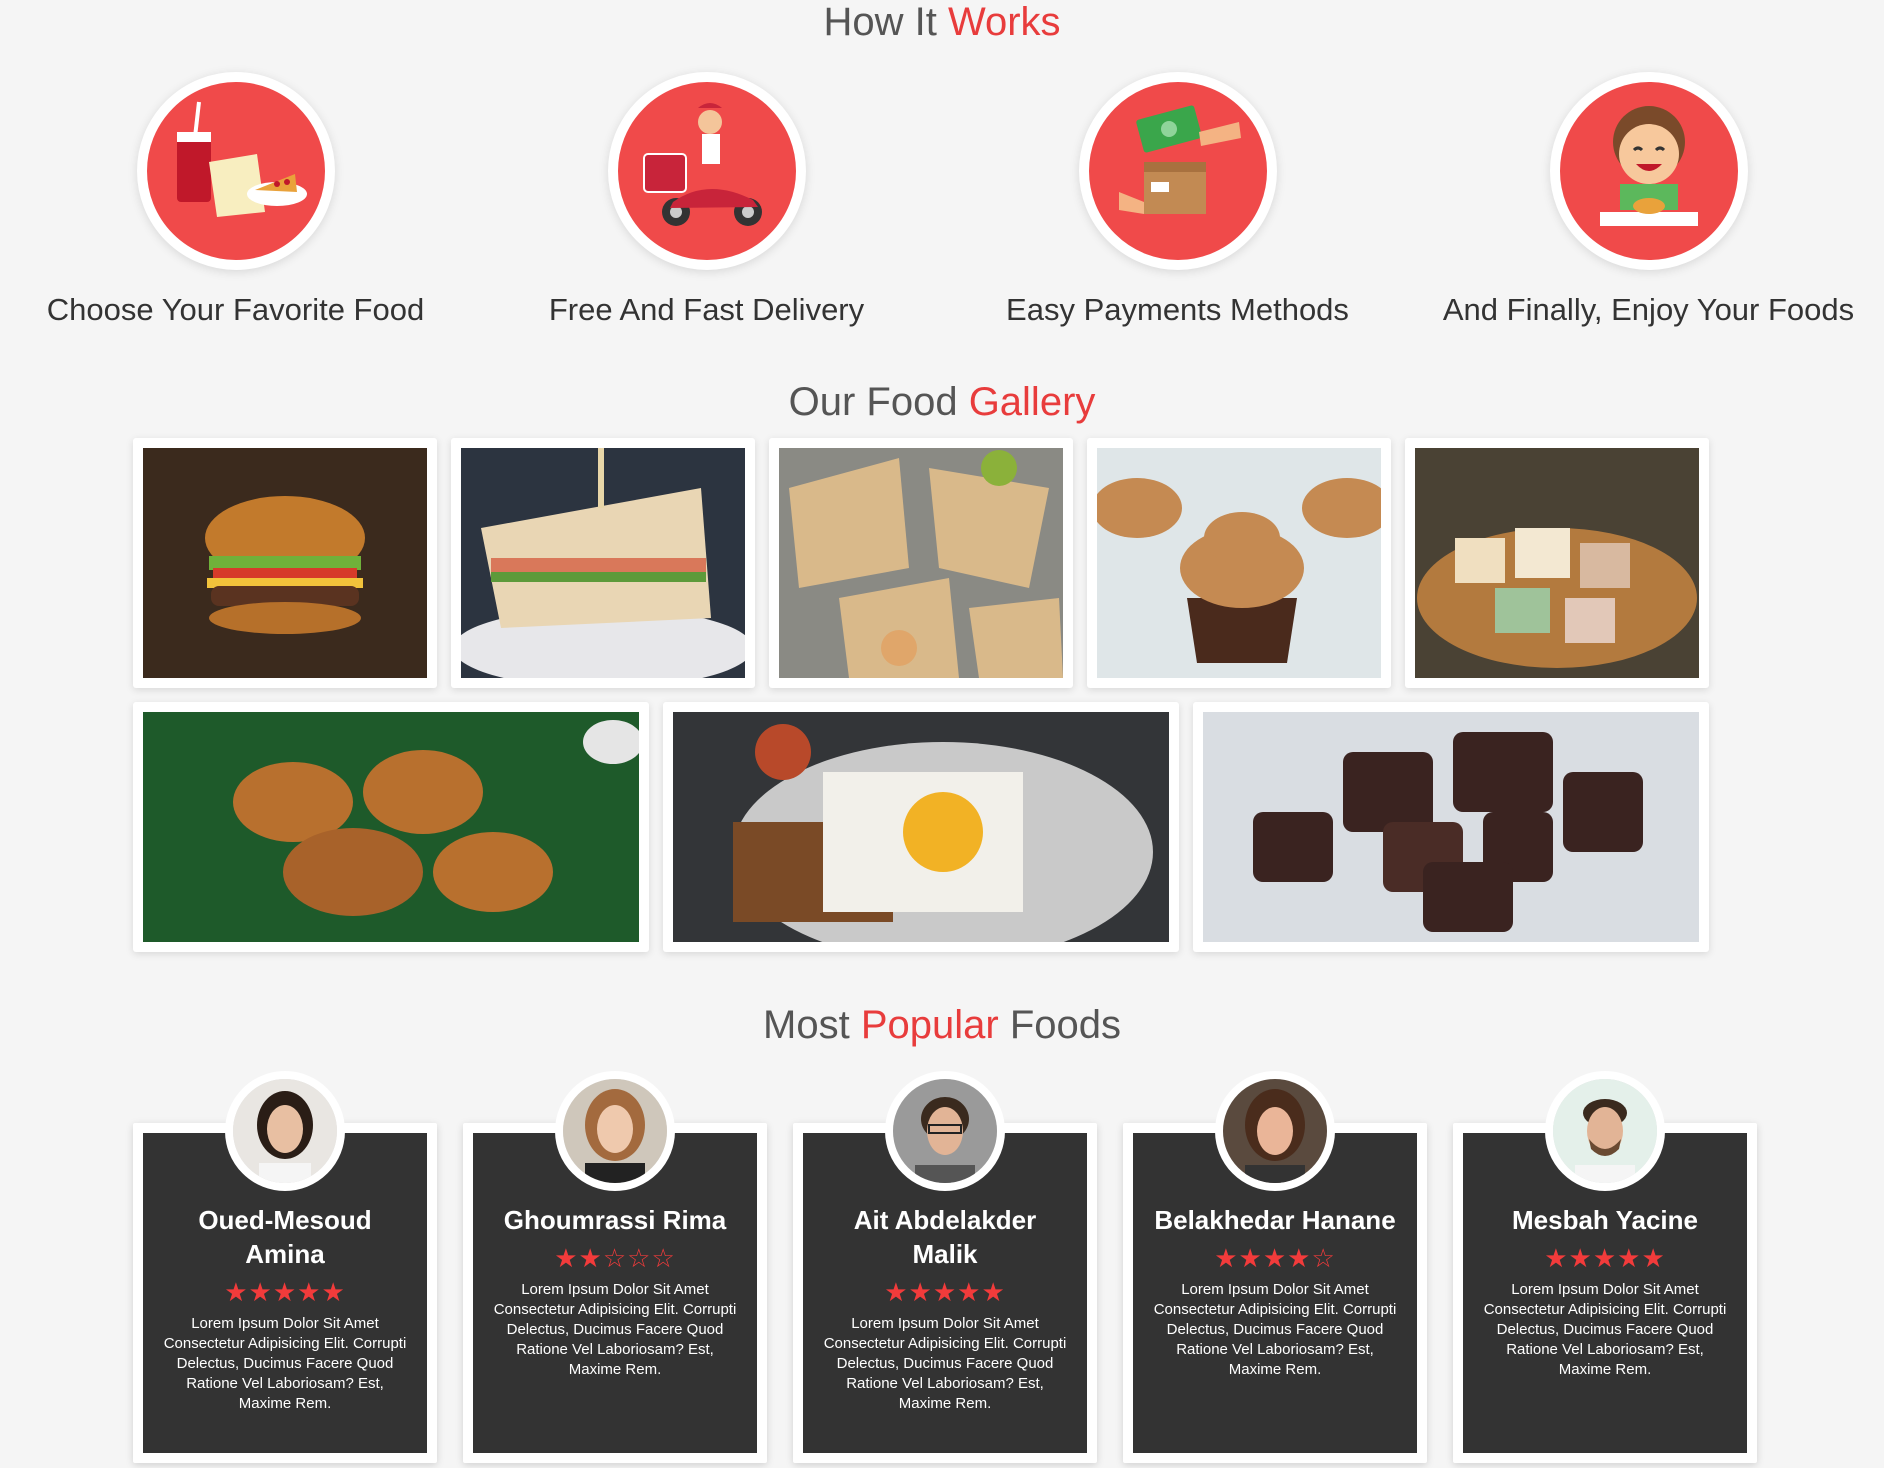 Image resolution: width=1884 pixels, height=1468 pixels. Describe the element at coordinates (921, 563) in the screenshot. I see `gallery-wraps` at that location.